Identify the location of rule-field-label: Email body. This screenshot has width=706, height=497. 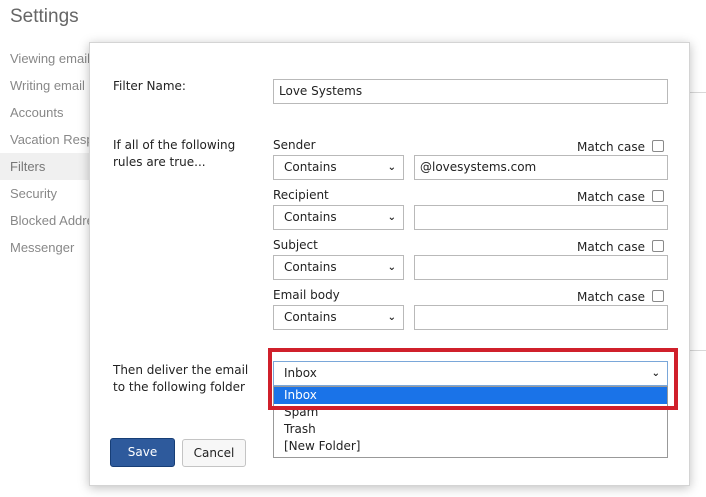
(306, 295).